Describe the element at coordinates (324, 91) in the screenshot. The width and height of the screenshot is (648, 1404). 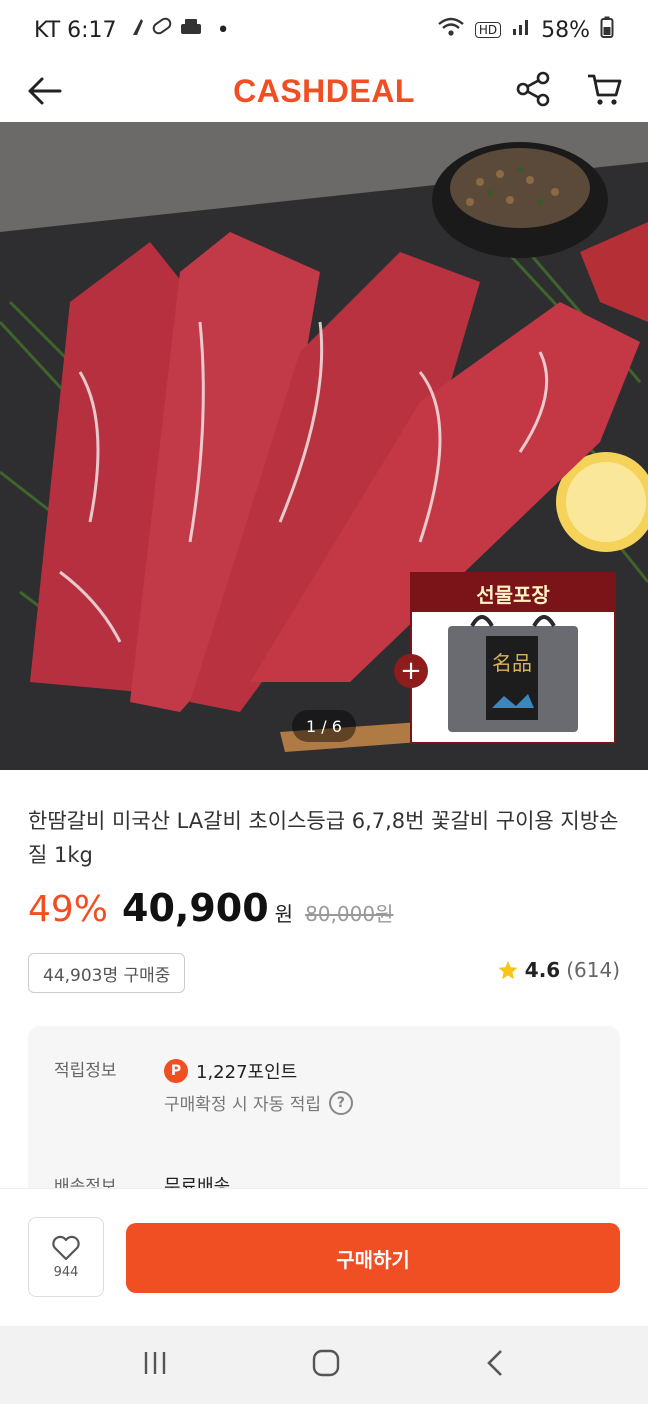
I see `app-header: CASHDEAL` at that location.